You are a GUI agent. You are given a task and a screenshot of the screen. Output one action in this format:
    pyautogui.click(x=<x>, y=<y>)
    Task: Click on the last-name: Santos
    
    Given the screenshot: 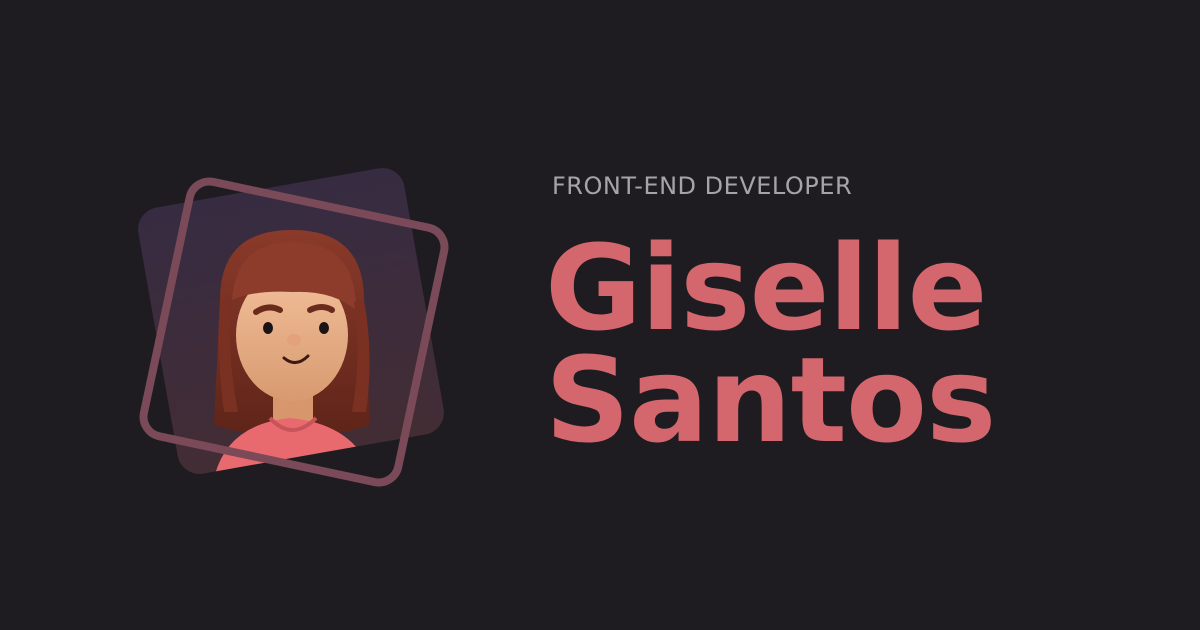 What is the action you would take?
    pyautogui.click(x=770, y=400)
    